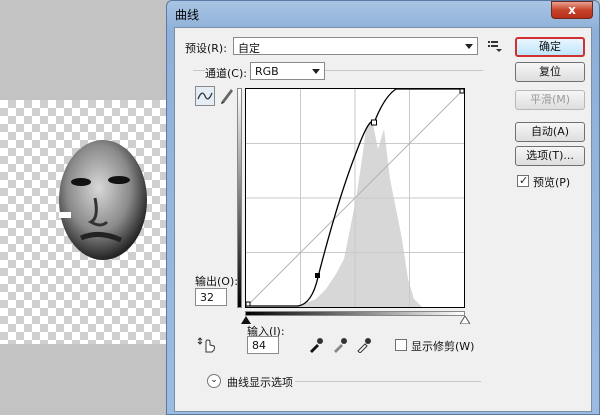 This screenshot has width=600, height=415. I want to click on pencil-icon, so click(227, 95).